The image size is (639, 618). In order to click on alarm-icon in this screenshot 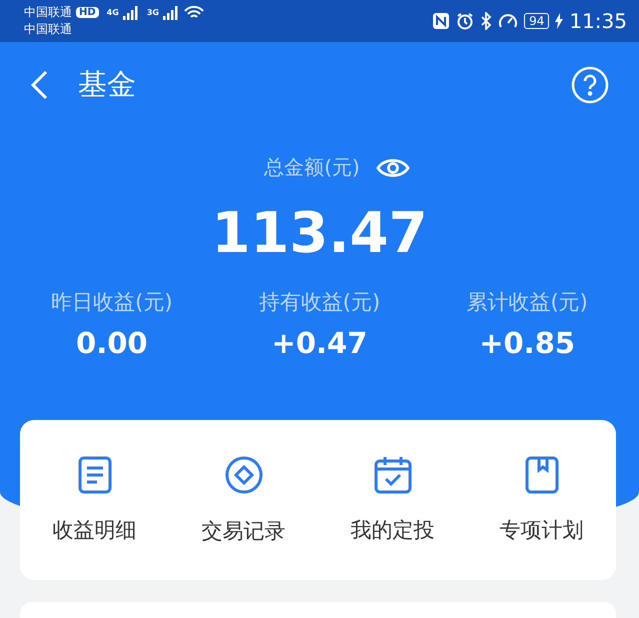, I will do `click(465, 21)`.